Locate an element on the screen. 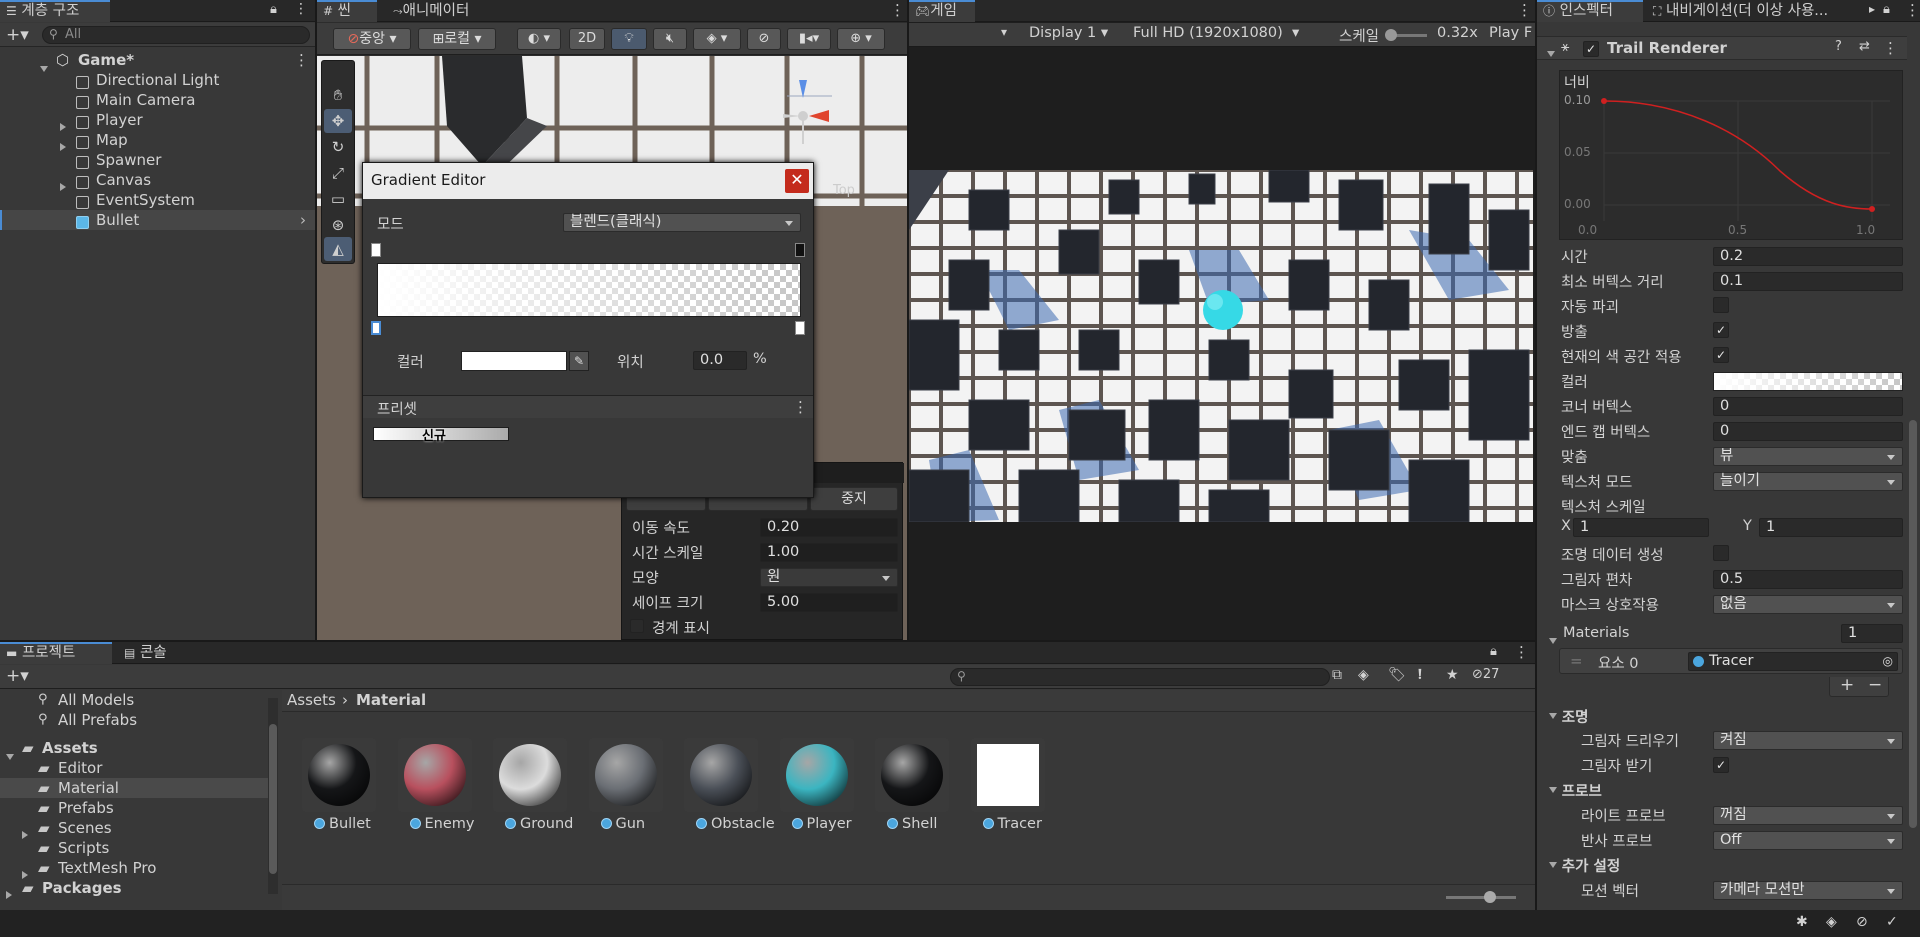 This screenshot has height=937, width=1920. folder-item: ▰ Prefabs is located at coordinates (135, 808).